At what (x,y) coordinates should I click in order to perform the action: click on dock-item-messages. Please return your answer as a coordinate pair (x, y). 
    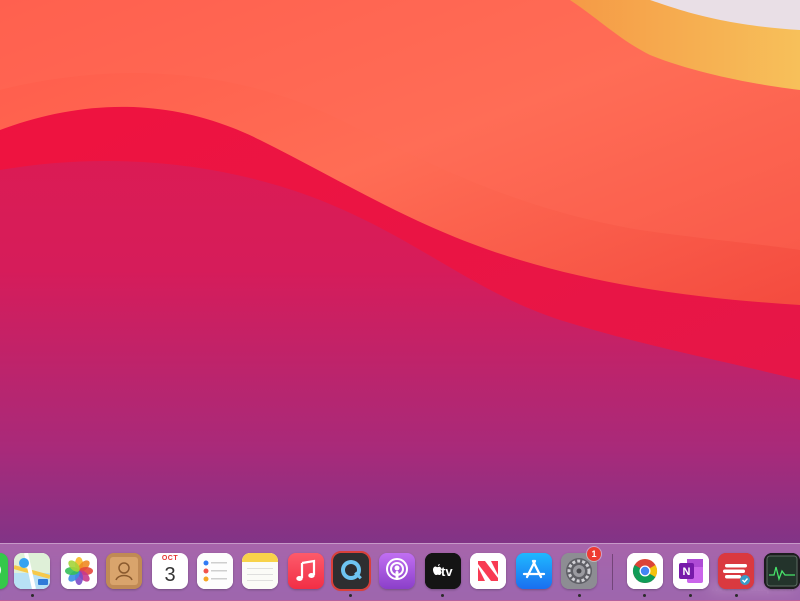
    Looking at the image, I should click on (4, 571).